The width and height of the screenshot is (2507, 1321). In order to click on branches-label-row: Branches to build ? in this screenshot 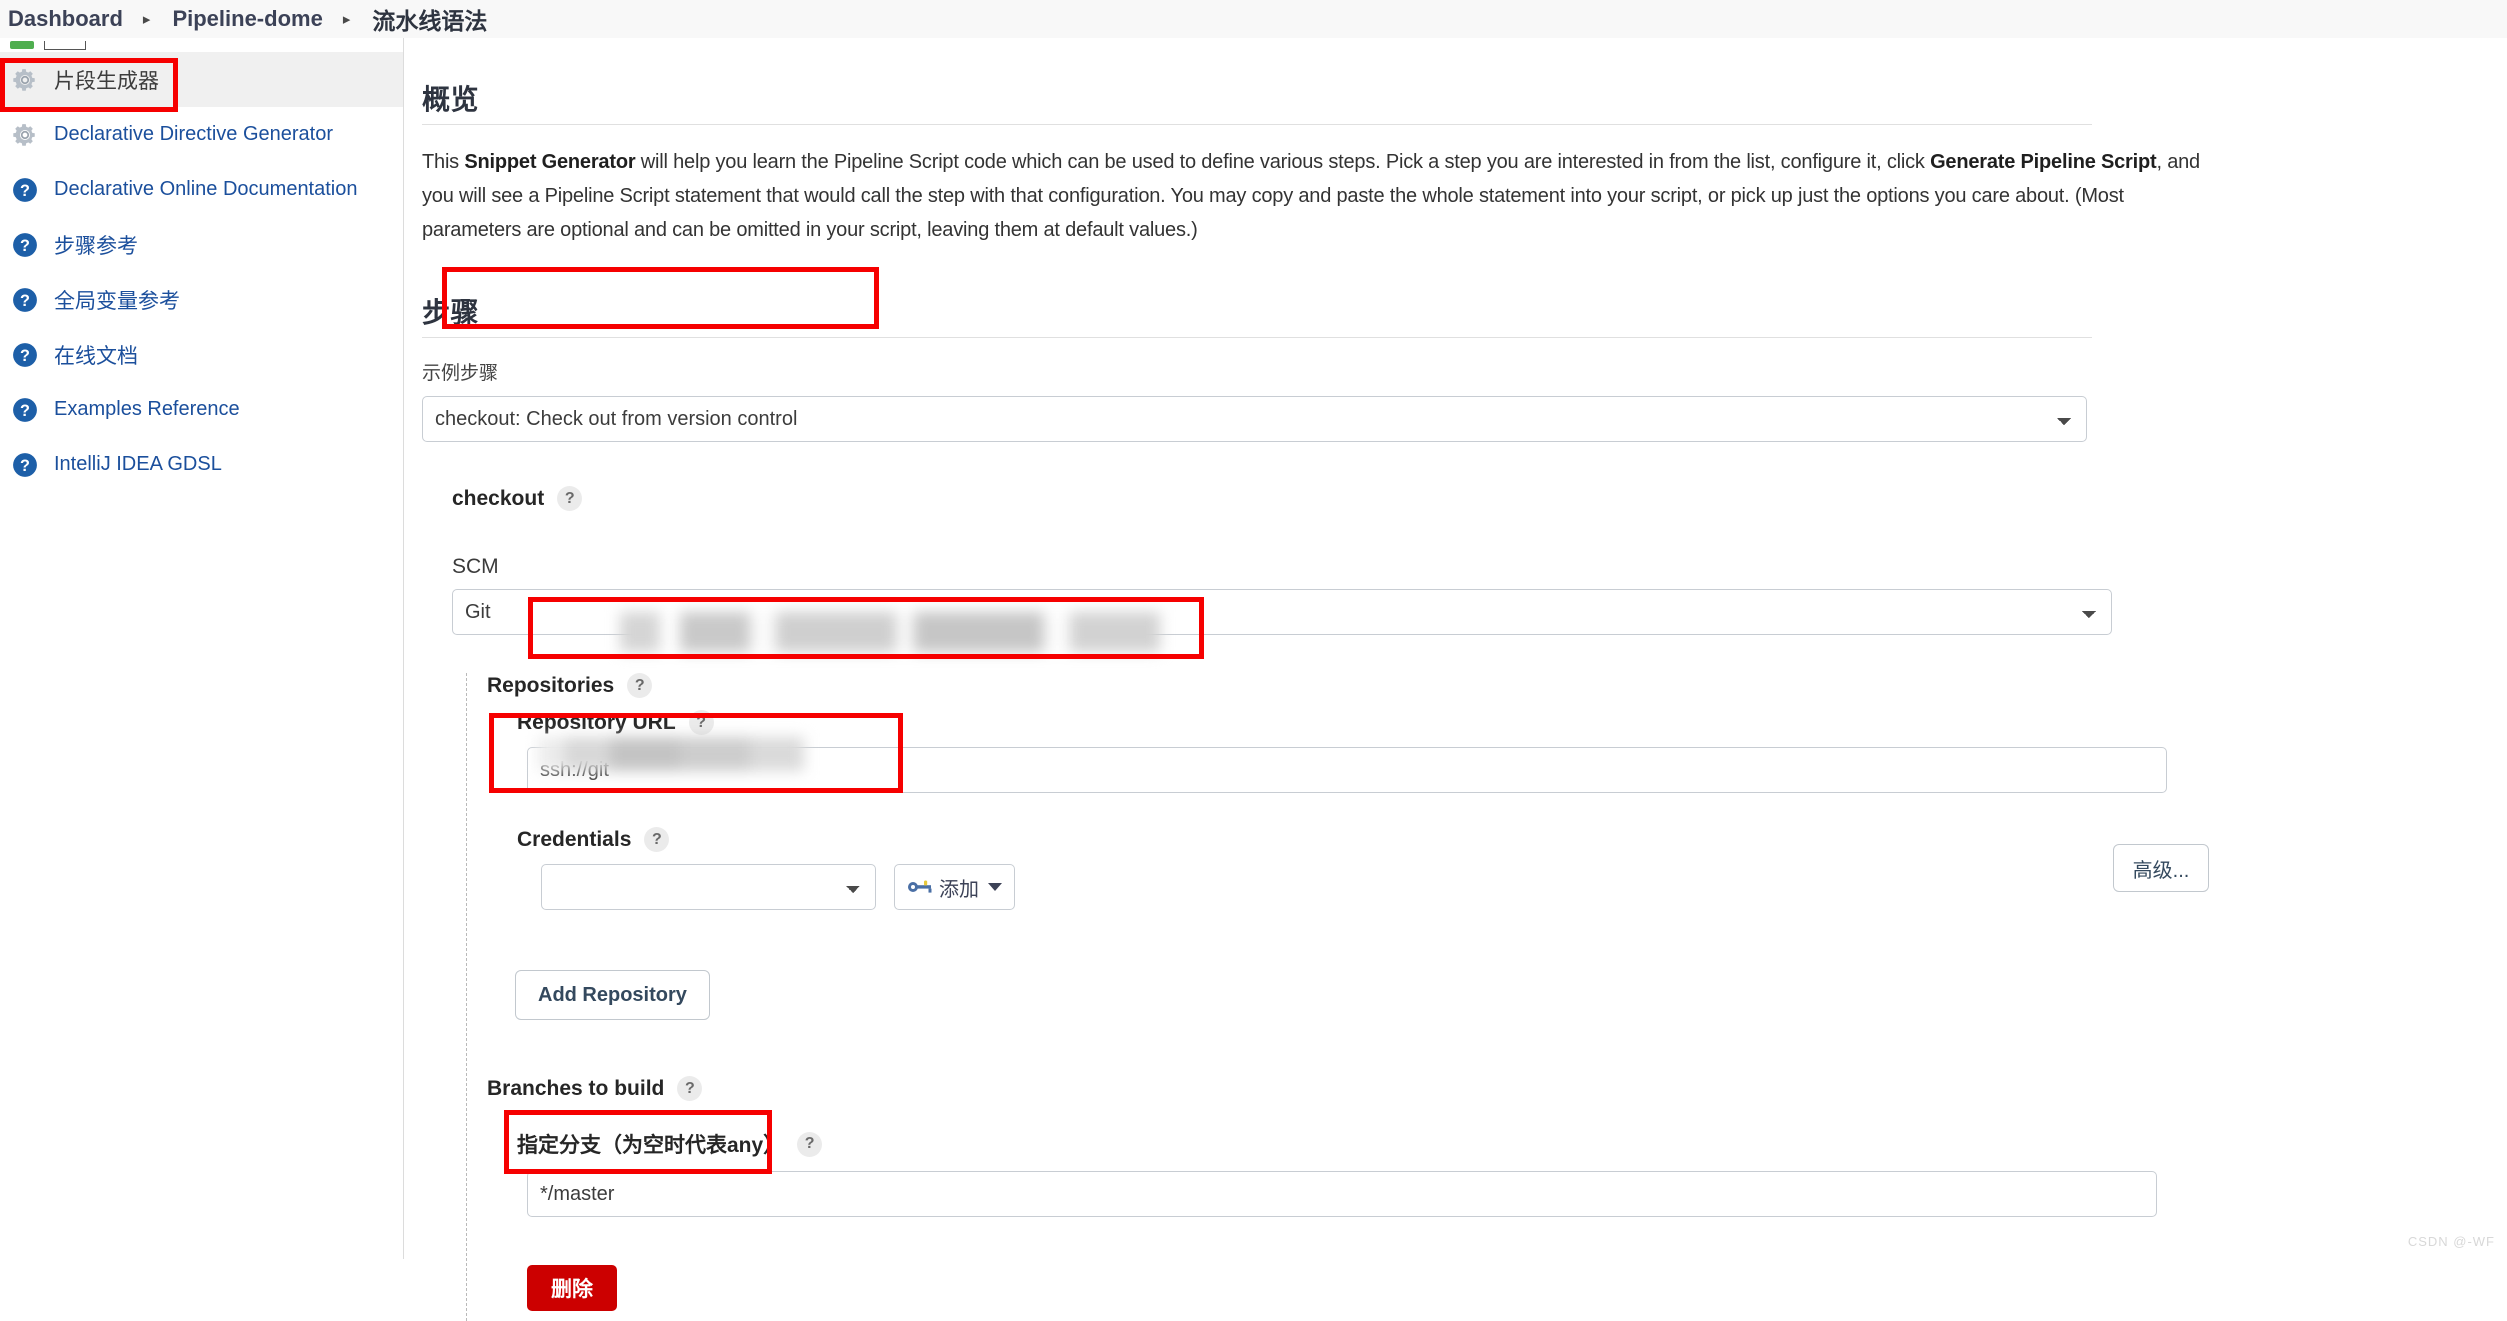, I will do `click(1497, 1088)`.